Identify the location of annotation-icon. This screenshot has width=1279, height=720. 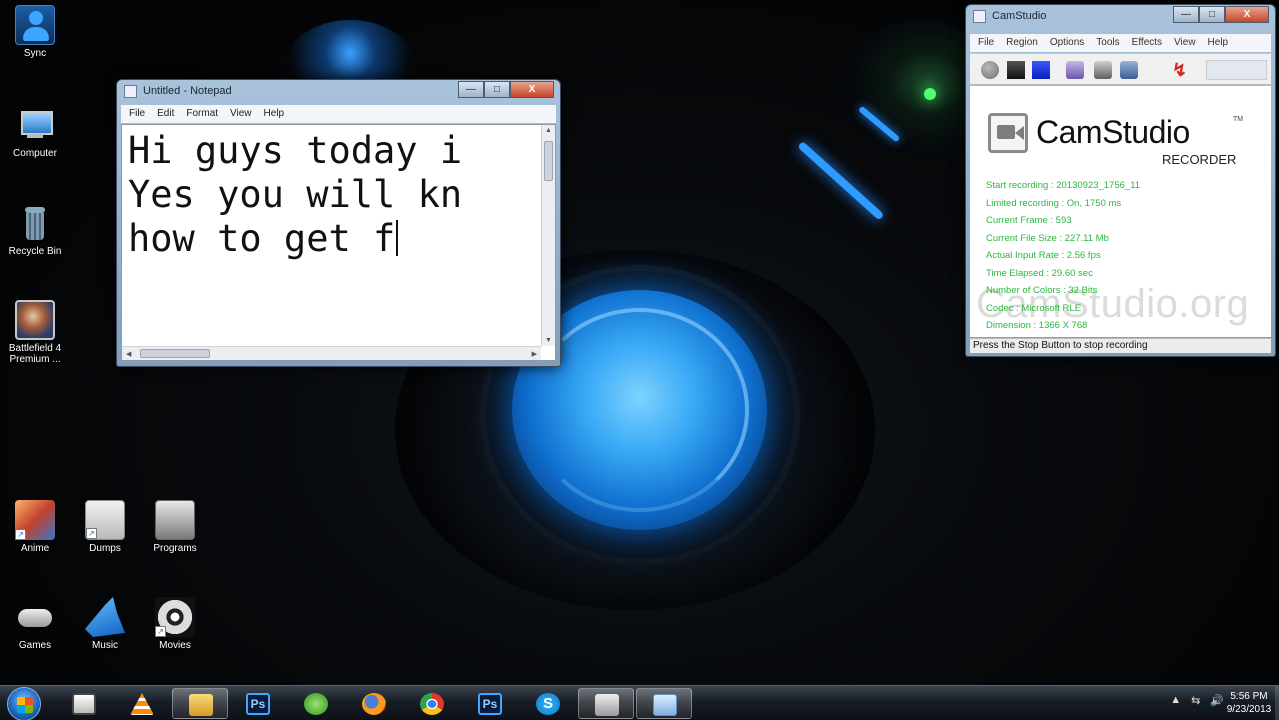
(1129, 70).